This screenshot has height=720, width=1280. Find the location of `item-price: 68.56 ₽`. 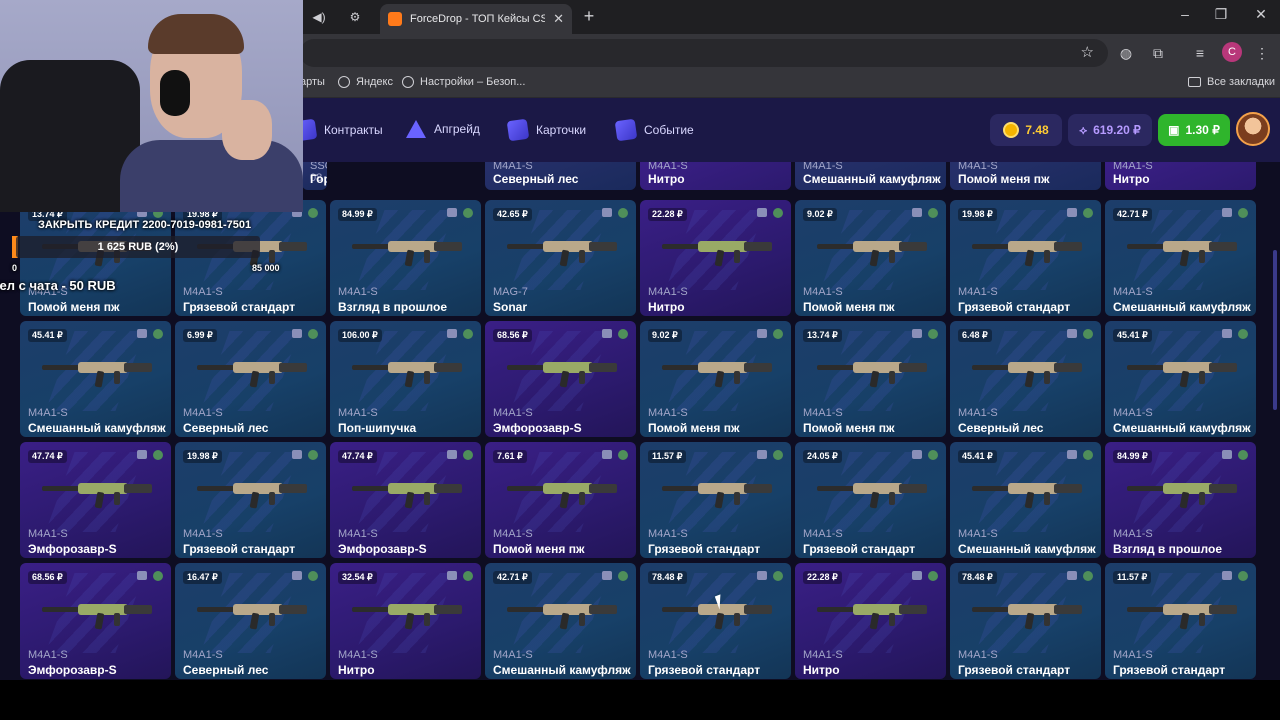

item-price: 68.56 ₽ is located at coordinates (47, 577).